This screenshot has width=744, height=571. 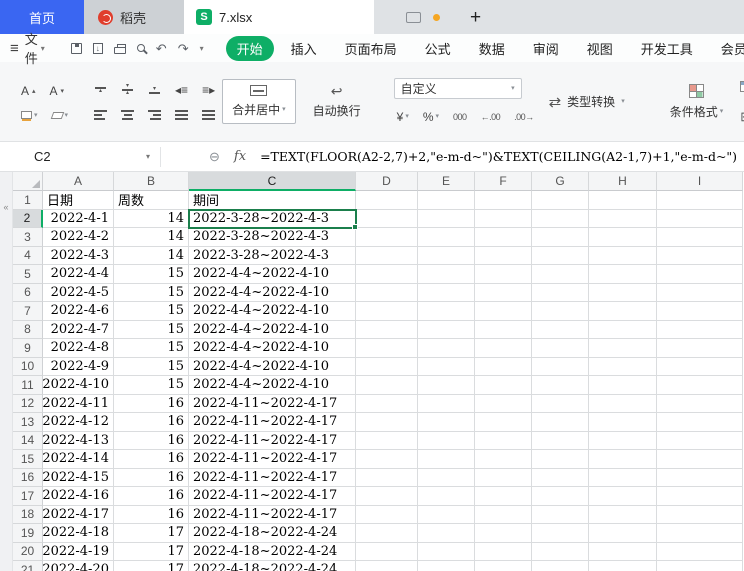 What do you see at coordinates (560, 366) in the screenshot?
I see `cell-G10` at bounding box center [560, 366].